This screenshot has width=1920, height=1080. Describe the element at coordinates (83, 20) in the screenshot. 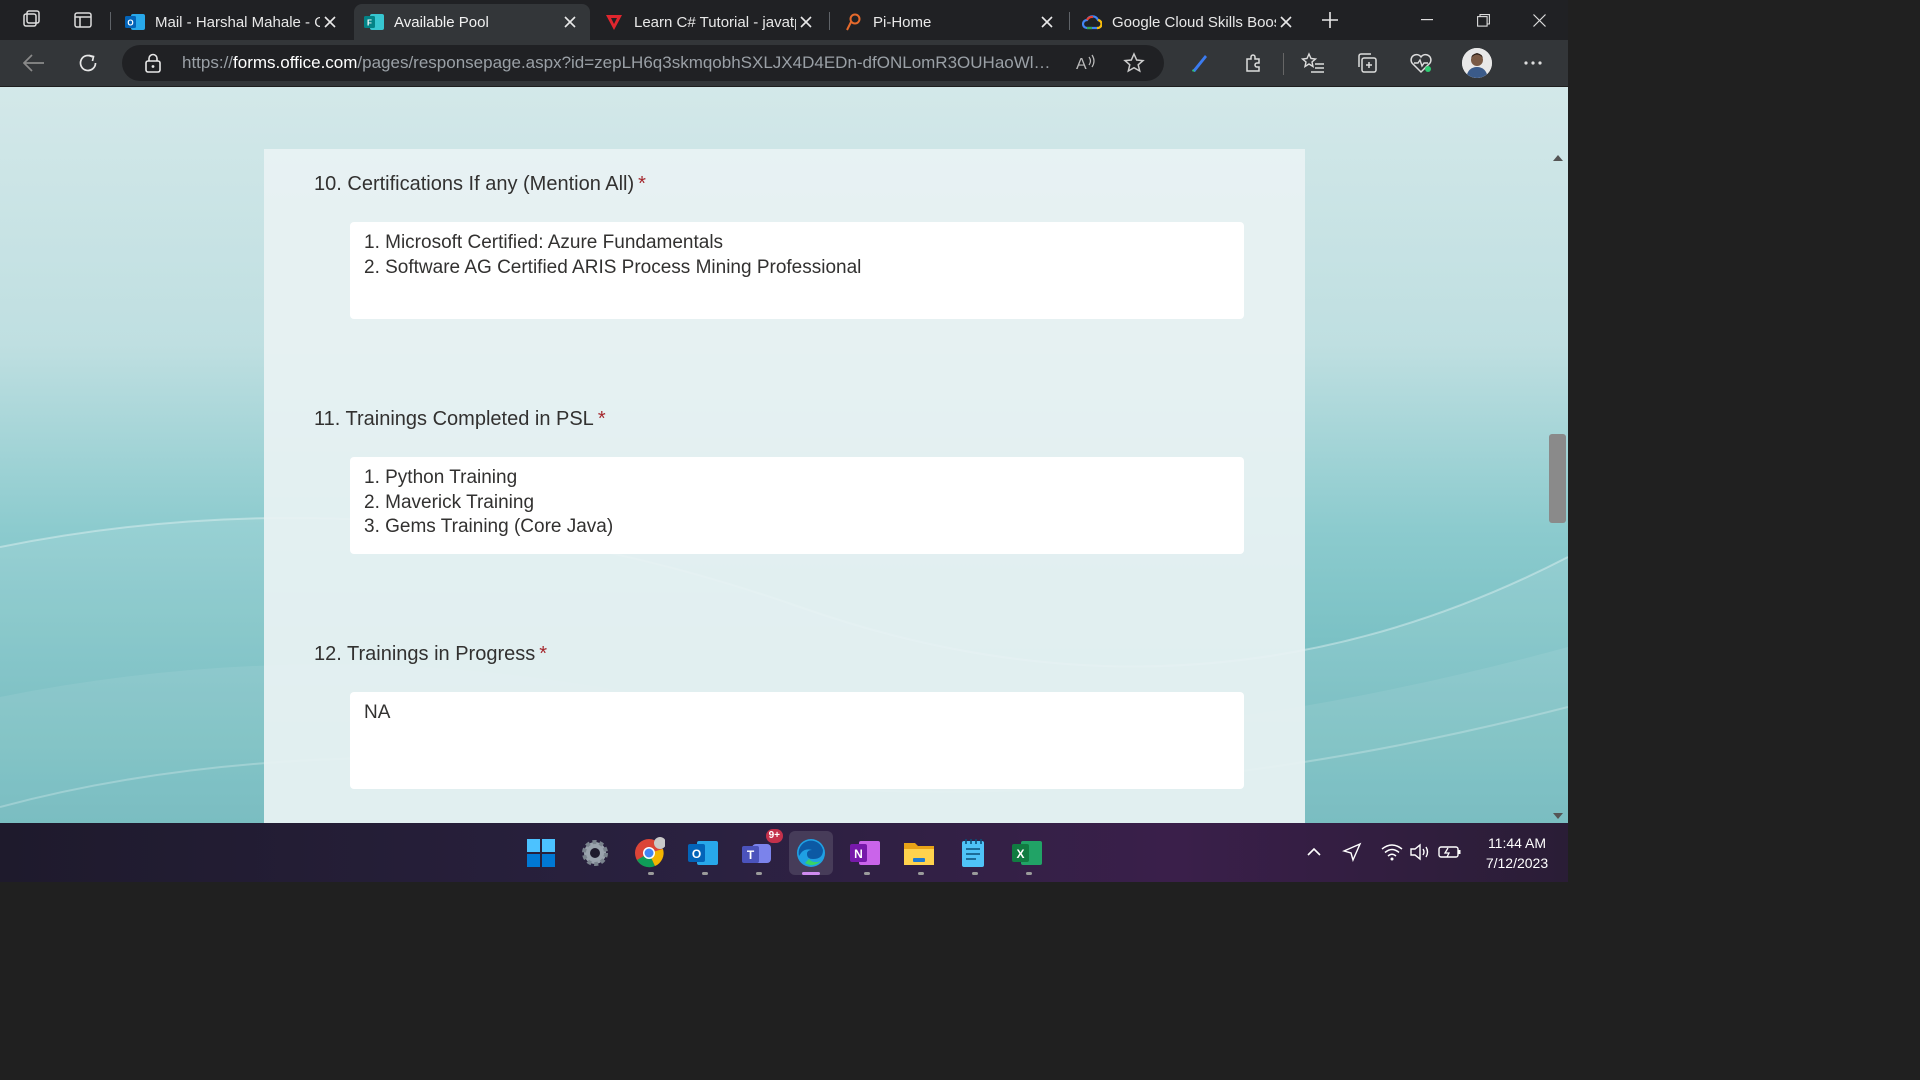

I see `vertical-tabs-icon` at that location.